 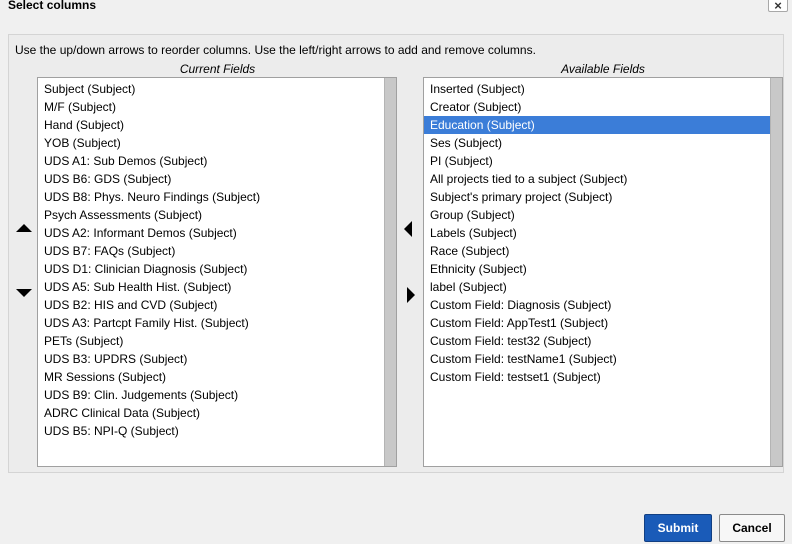 I want to click on current-field-list-item: UDS A1: Sub Demos (Subject), so click(x=217, y=161).